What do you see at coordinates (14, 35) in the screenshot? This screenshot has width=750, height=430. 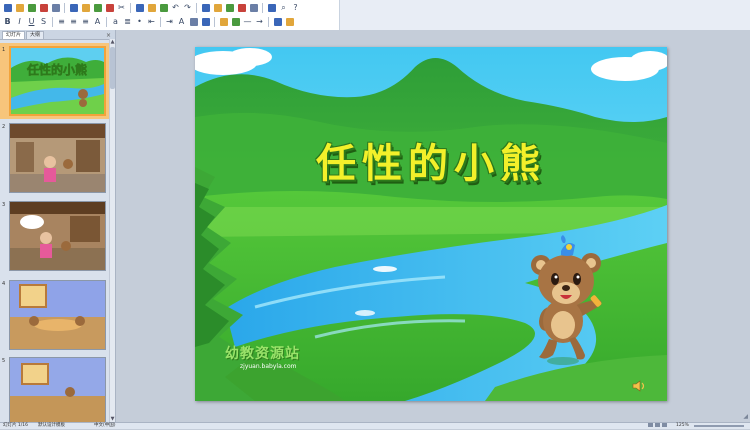 I see `tab-slides: 幻灯片` at bounding box center [14, 35].